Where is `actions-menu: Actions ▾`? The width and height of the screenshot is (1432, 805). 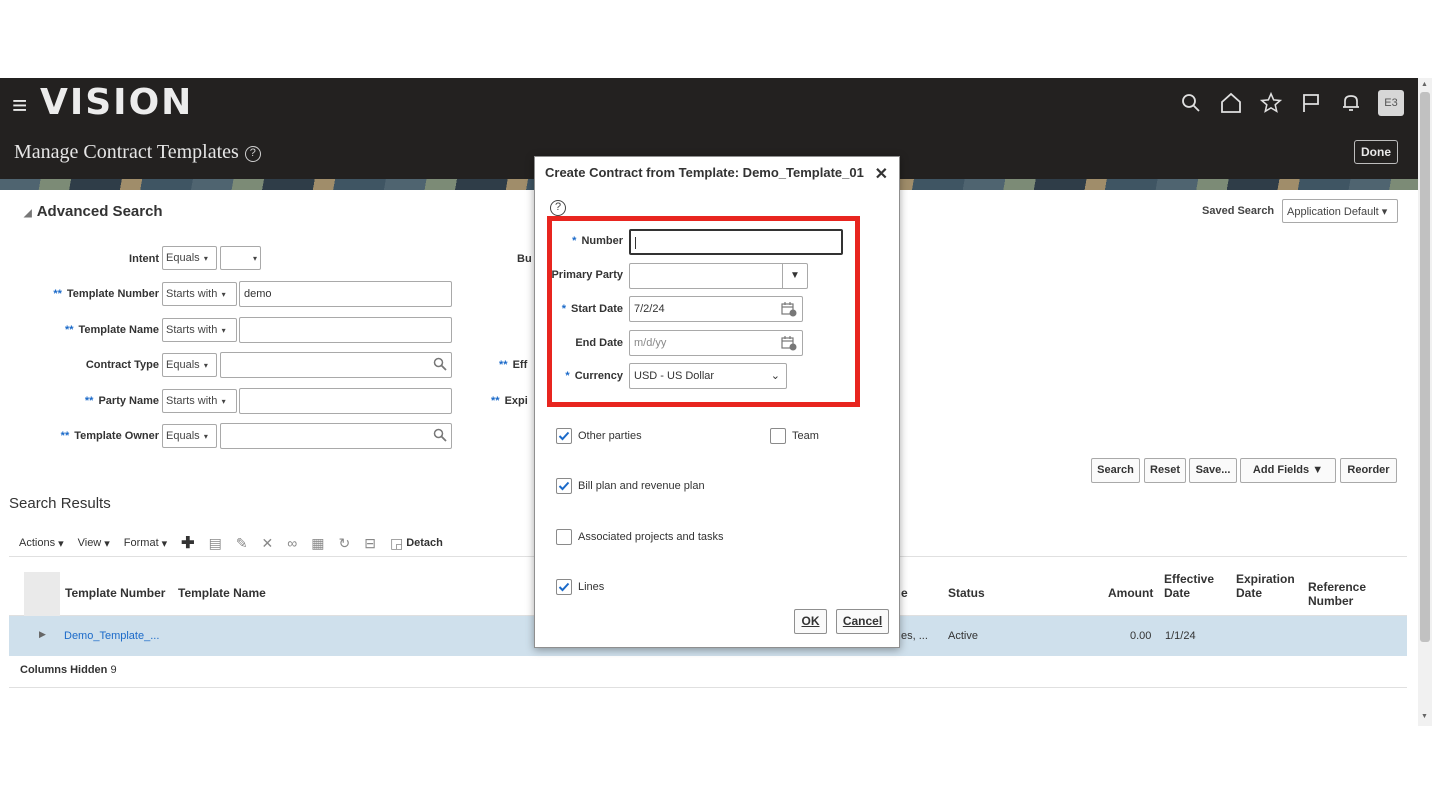
actions-menu: Actions ▾ is located at coordinates (41, 543).